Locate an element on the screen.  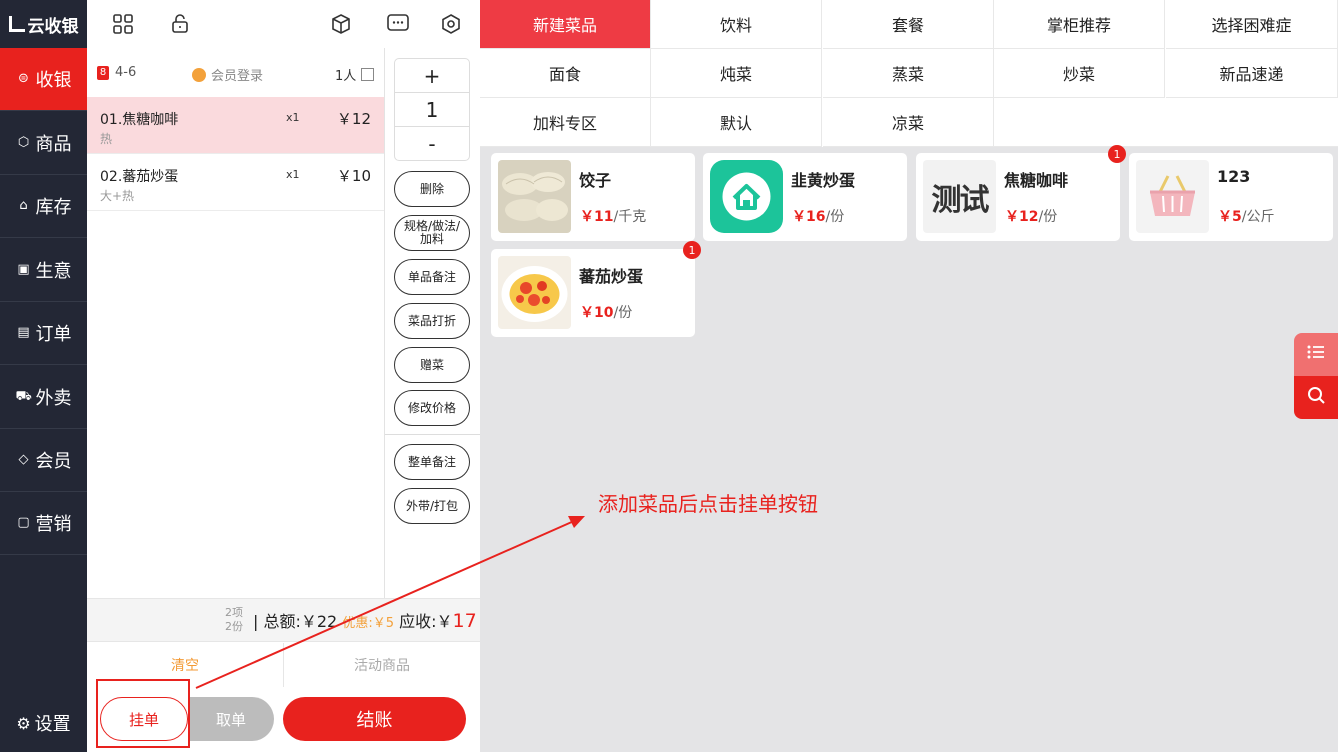
annotation-text: 添加菜品后点击挂单按钮 is located at coordinates (708, 504).